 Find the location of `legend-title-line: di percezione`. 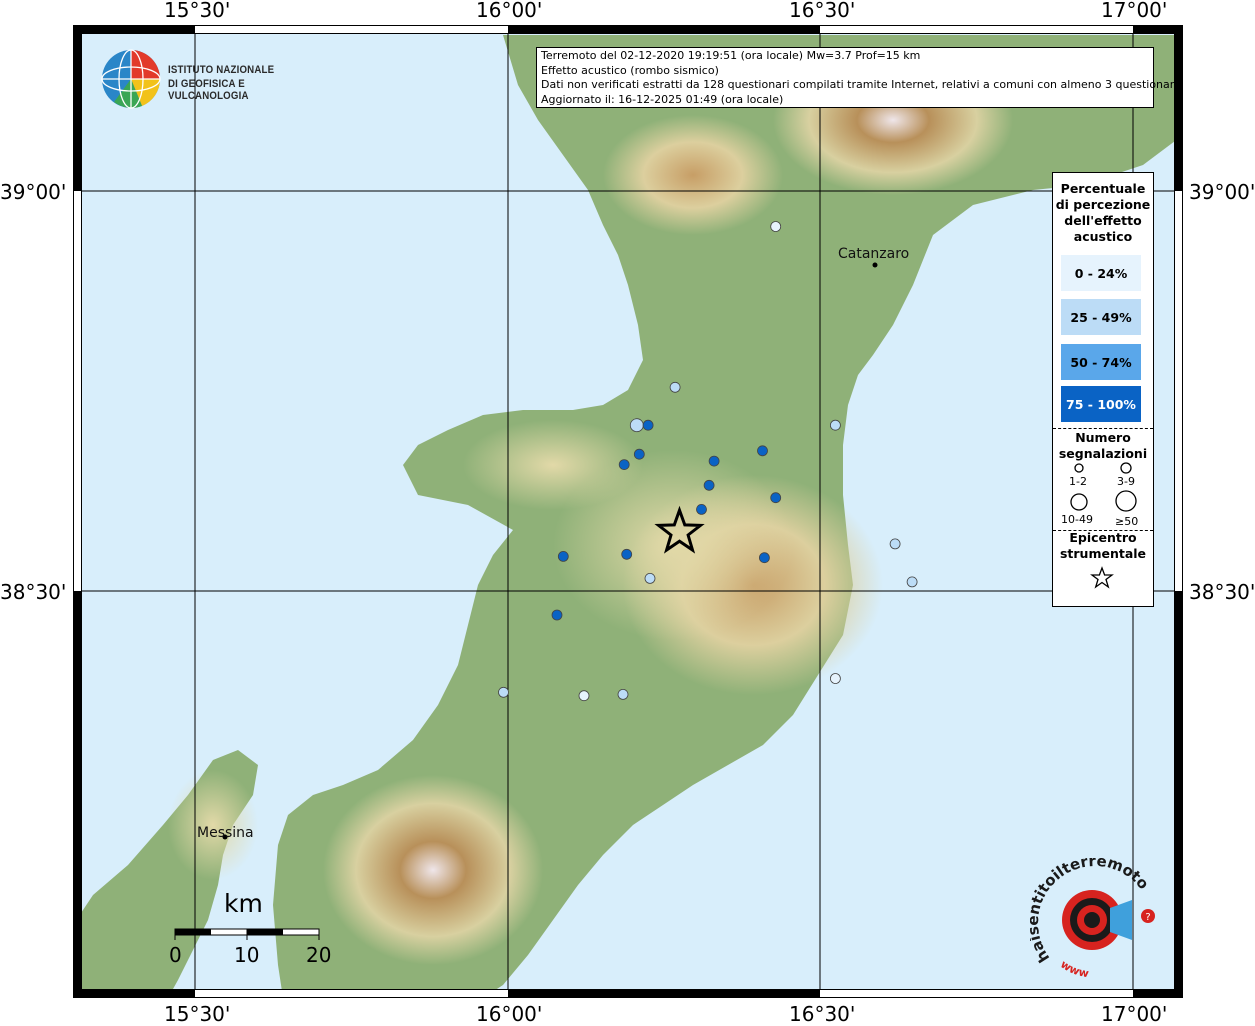

legend-title-line: di percezione is located at coordinates (1103, 204).